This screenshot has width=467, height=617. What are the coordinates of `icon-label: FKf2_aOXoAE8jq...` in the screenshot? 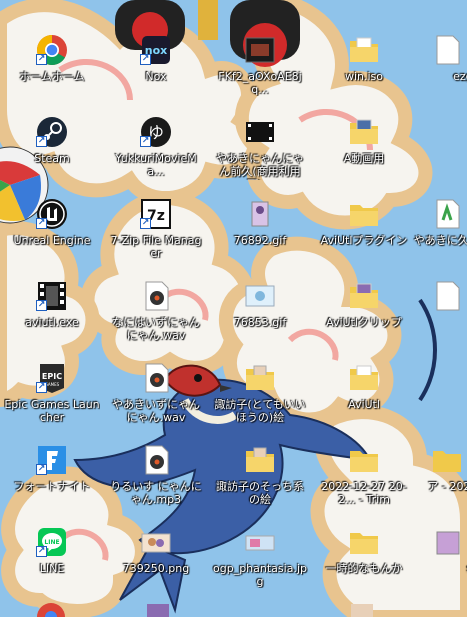 It's located at (260, 83).